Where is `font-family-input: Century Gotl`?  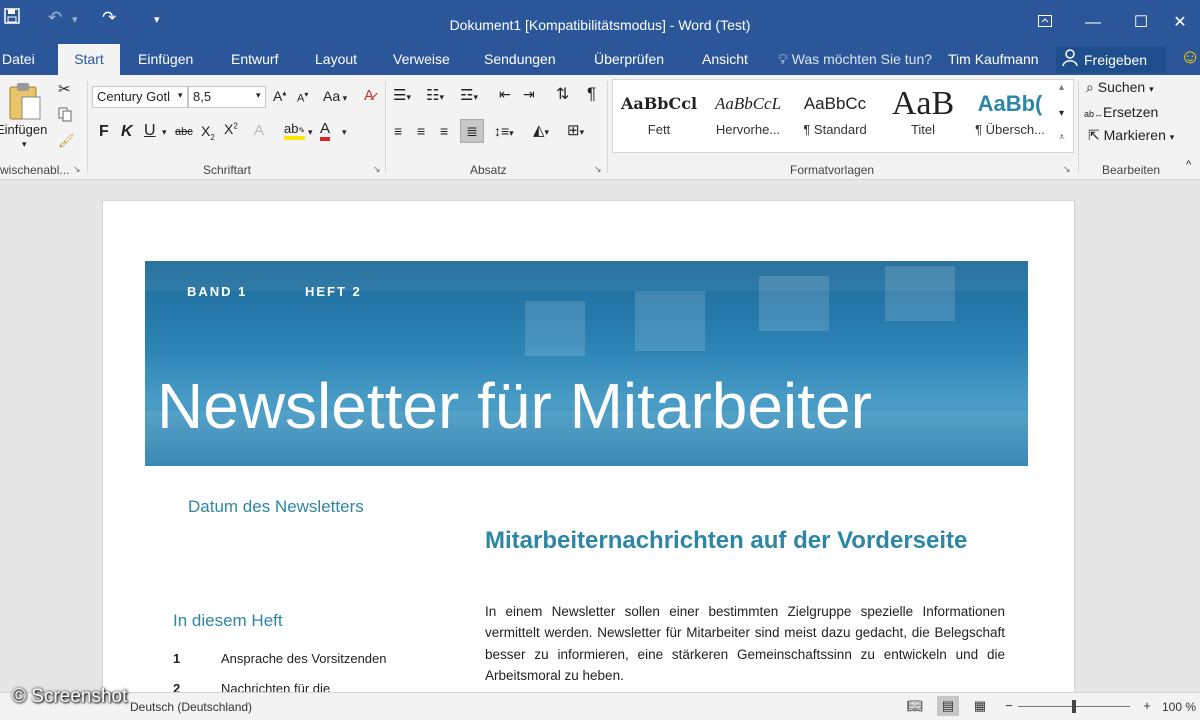
font-family-input: Century Gotl is located at coordinates (140, 97).